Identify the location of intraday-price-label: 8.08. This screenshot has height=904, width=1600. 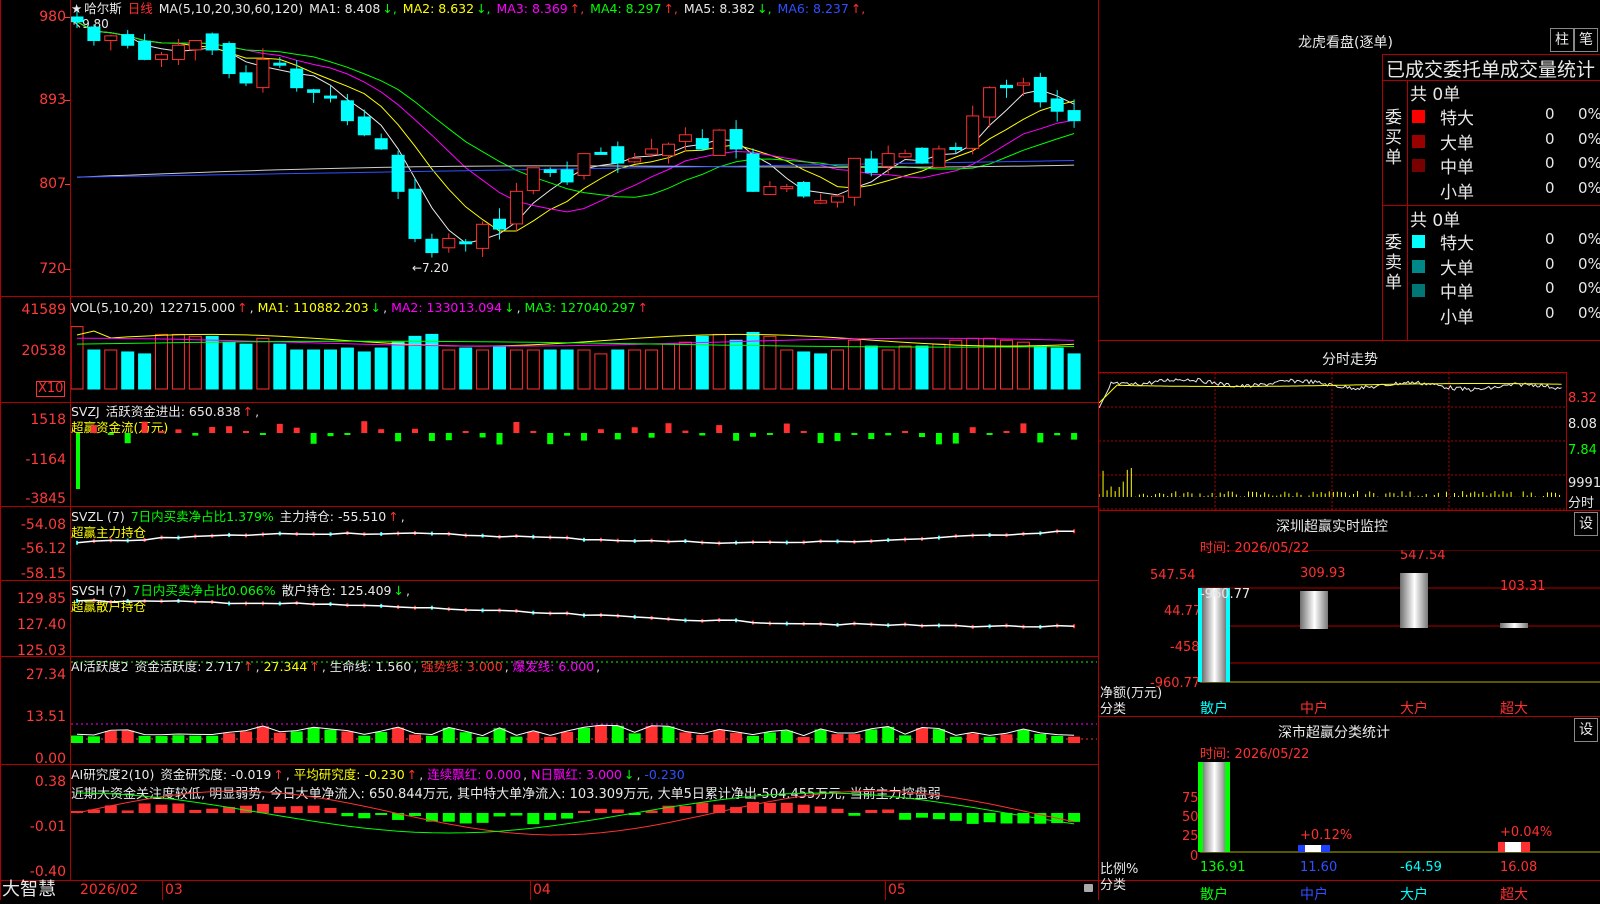
(1582, 424).